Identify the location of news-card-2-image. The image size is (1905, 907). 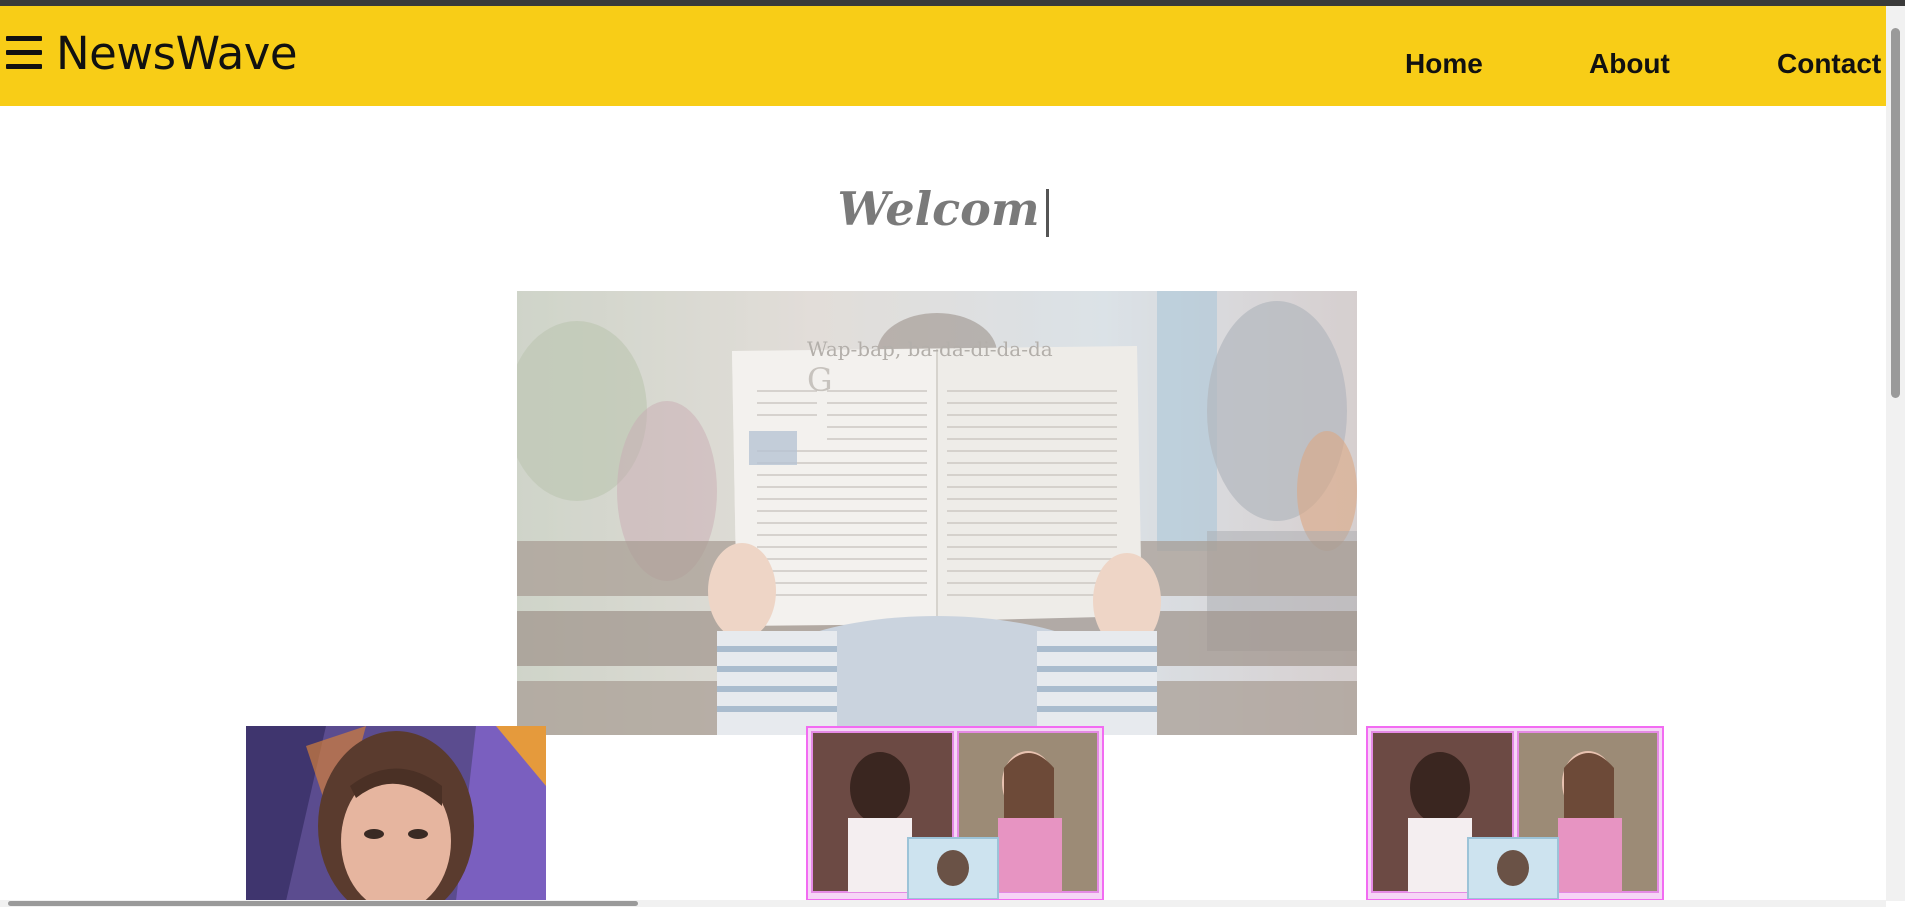
(955, 813).